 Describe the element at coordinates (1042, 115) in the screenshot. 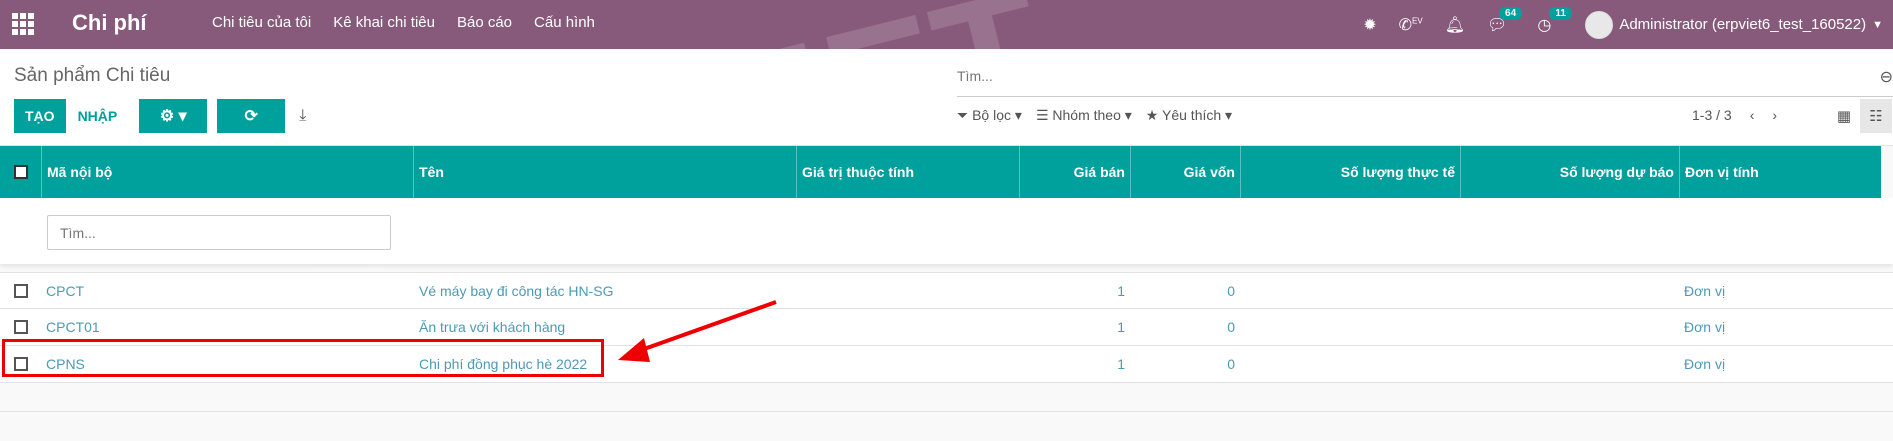

I see `bars-icon: ☰` at that location.